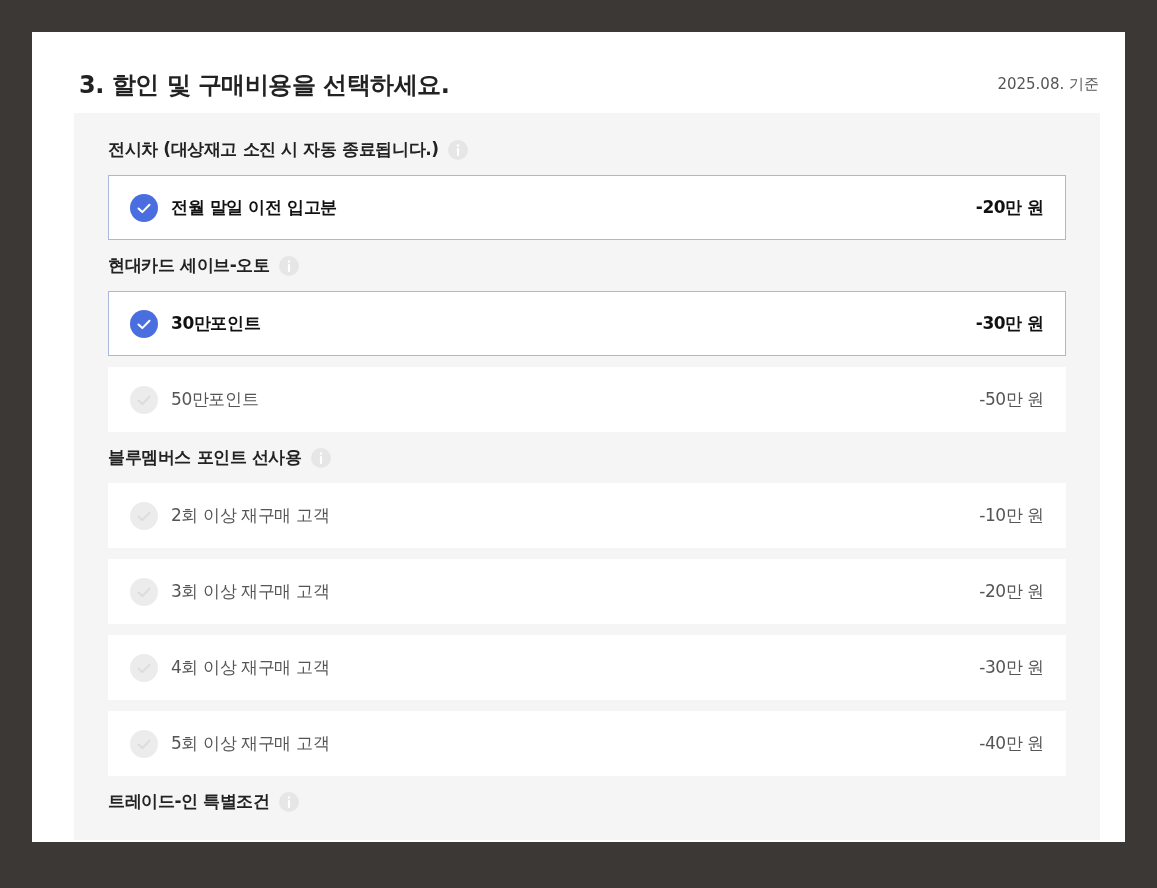 The height and width of the screenshot is (888, 1157). I want to click on discount-amount: -10만 원, so click(1011, 515).